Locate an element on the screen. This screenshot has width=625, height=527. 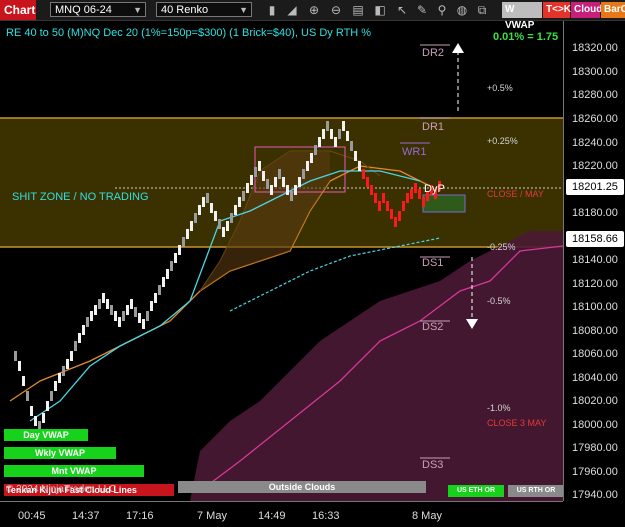
cloud-button: Cloud is located at coordinates (586, 10).